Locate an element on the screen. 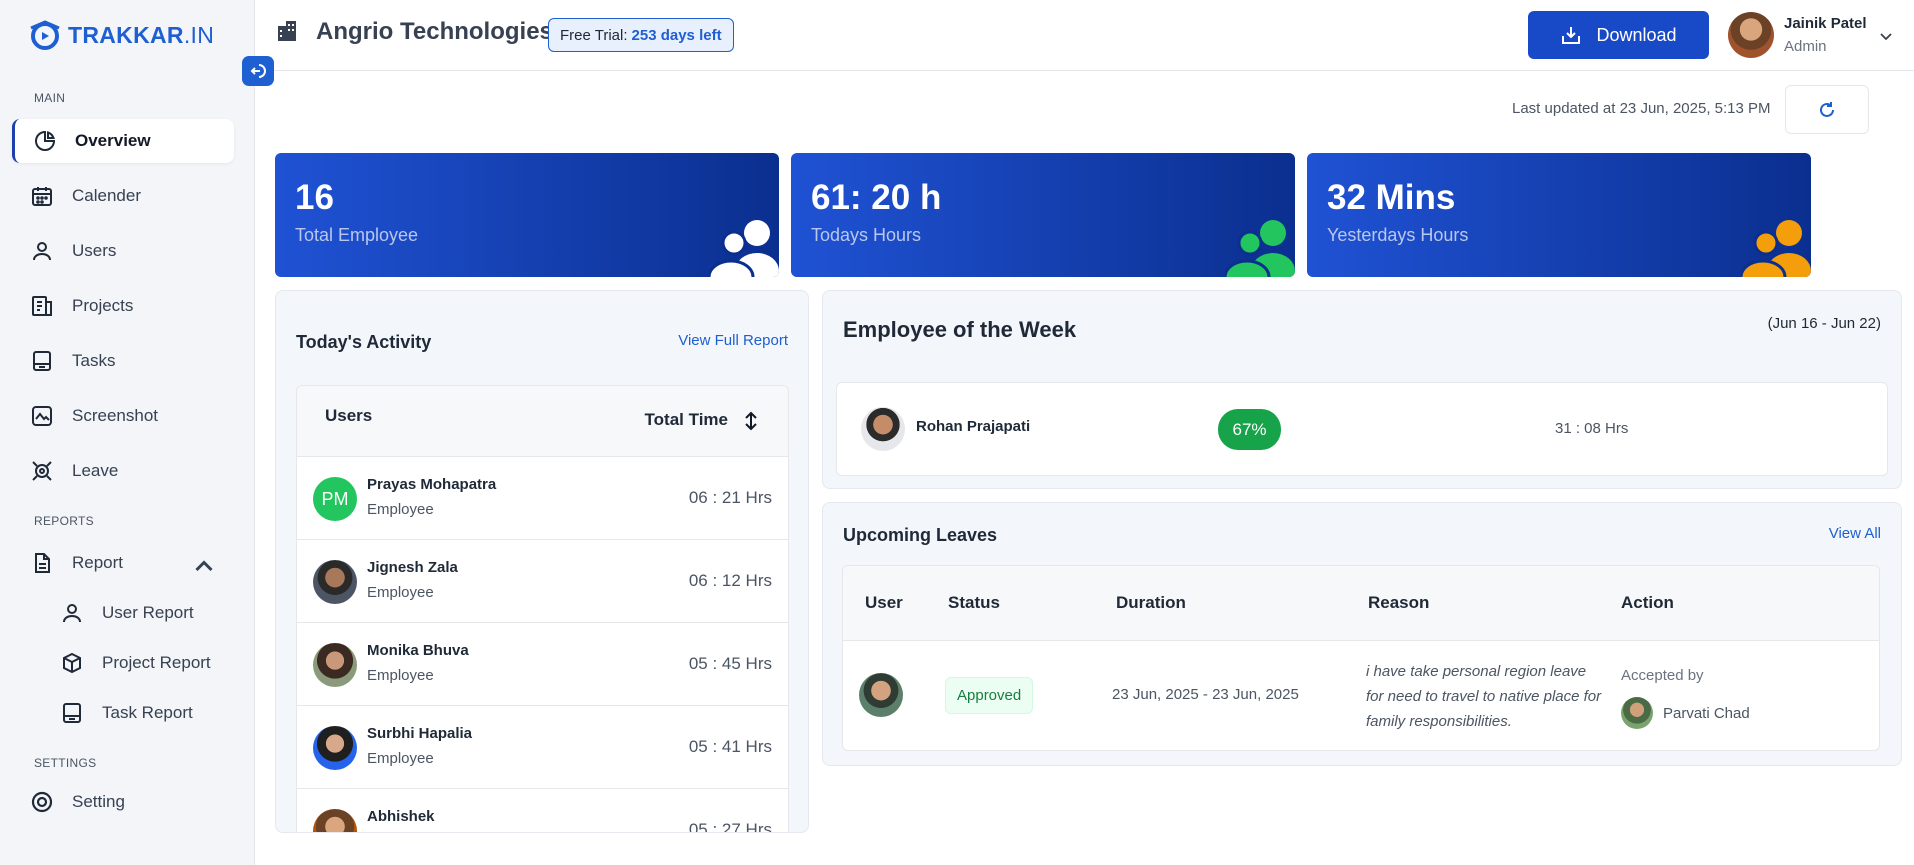  panel-title: Today's Activity is located at coordinates (364, 342).